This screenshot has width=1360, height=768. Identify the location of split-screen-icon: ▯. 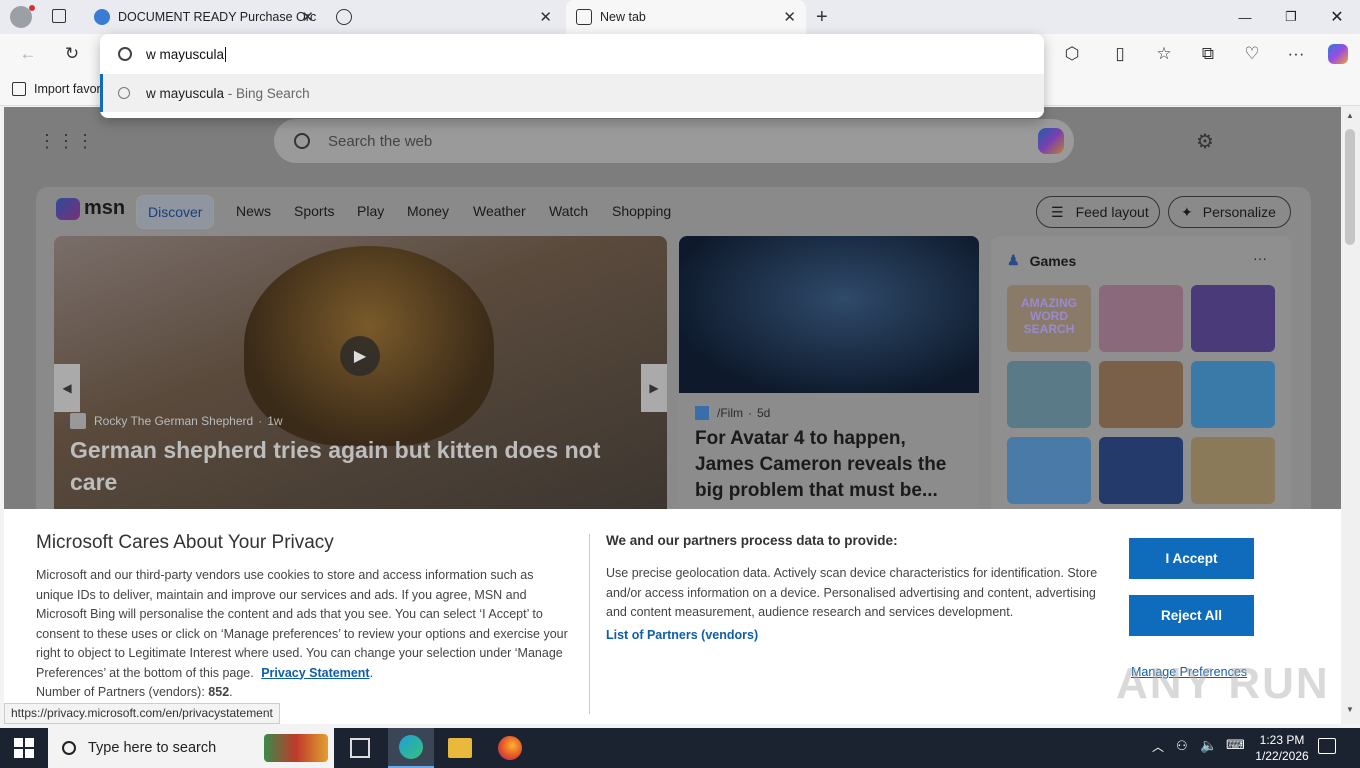
(1120, 54).